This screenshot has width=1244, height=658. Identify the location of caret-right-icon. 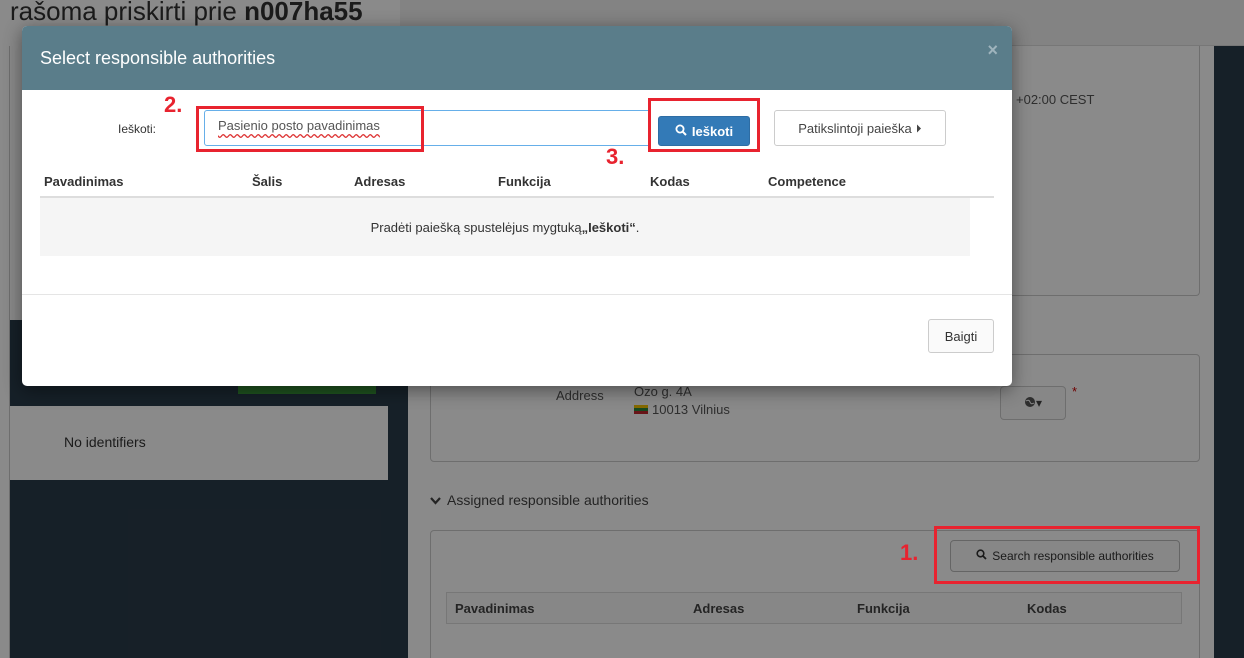
(919, 128).